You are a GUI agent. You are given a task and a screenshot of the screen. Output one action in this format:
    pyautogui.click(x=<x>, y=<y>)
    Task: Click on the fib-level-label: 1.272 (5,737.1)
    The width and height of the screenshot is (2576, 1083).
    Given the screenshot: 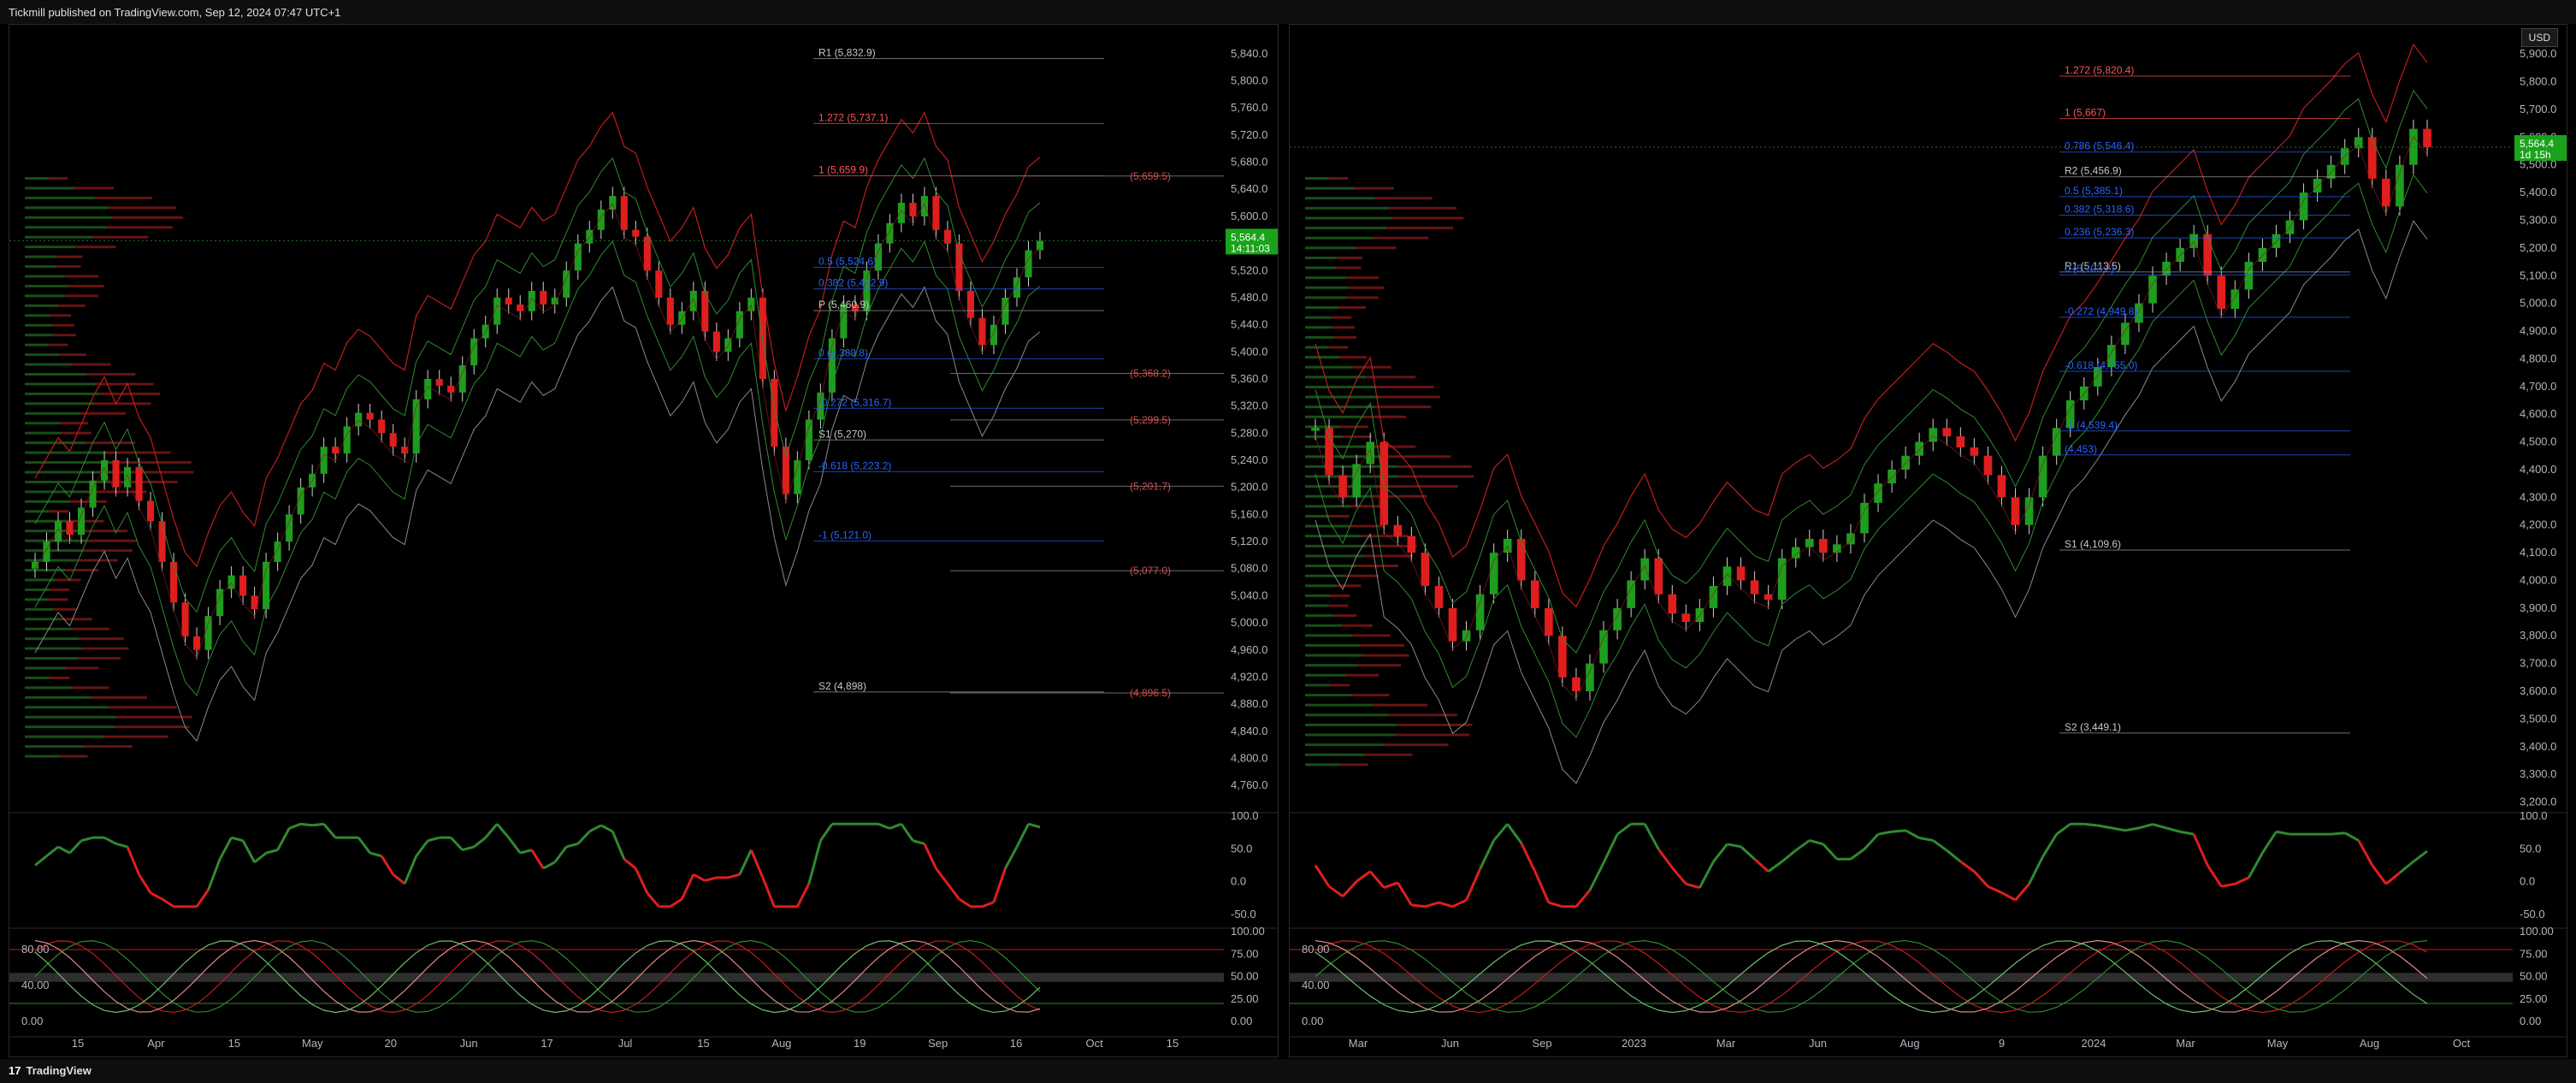 What is the action you would take?
    pyautogui.click(x=853, y=117)
    